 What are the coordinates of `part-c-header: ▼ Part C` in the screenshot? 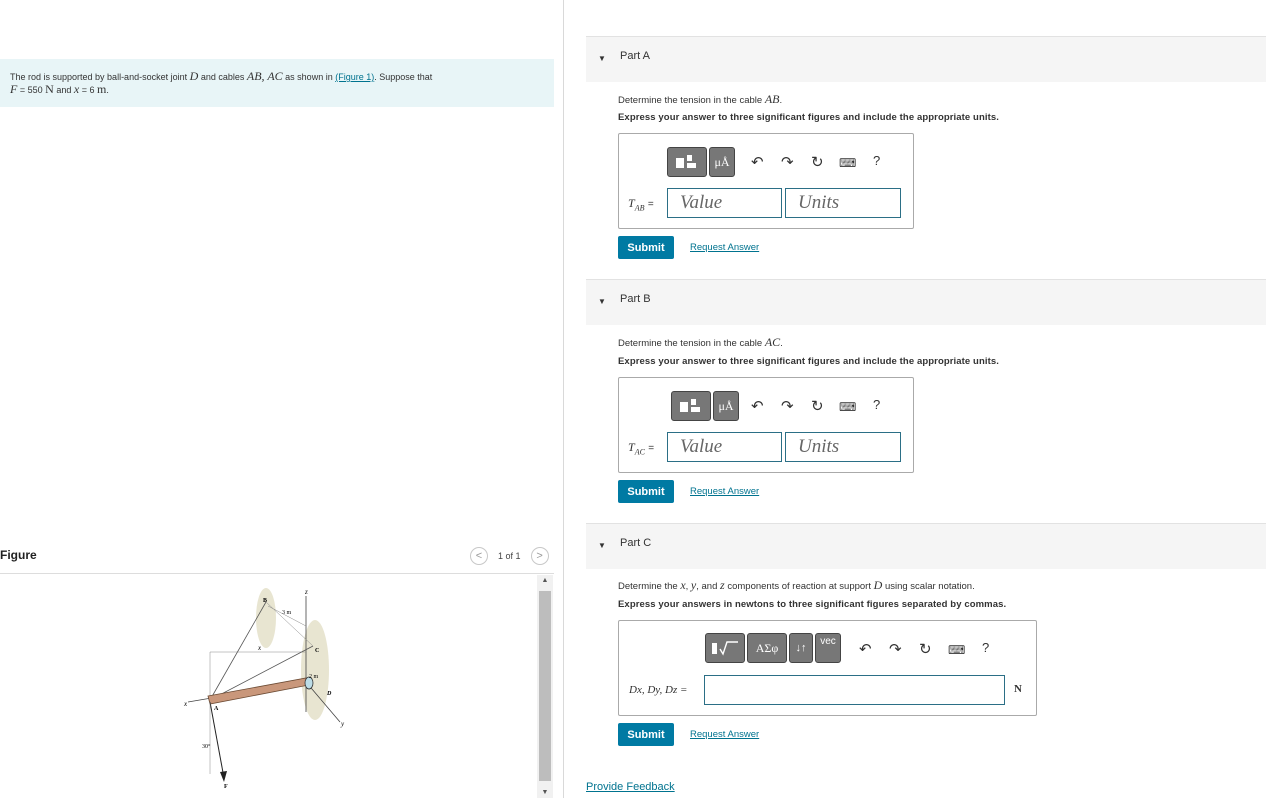 It's located at (926, 546).